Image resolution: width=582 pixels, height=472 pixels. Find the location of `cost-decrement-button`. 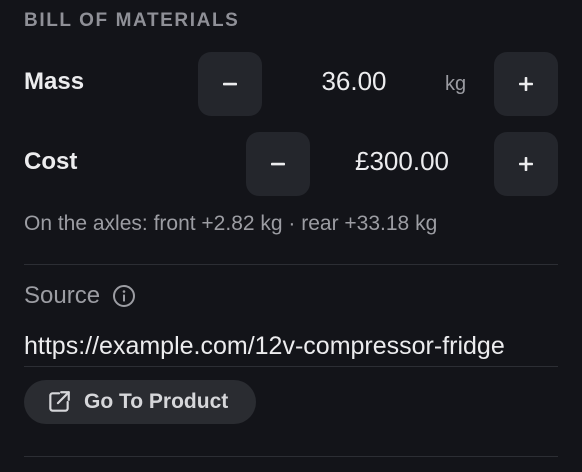

cost-decrement-button is located at coordinates (278, 164).